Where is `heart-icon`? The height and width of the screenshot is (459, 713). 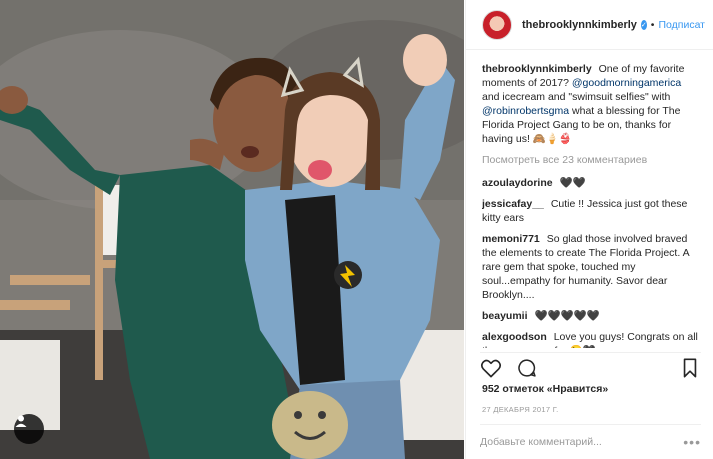 heart-icon is located at coordinates (491, 368).